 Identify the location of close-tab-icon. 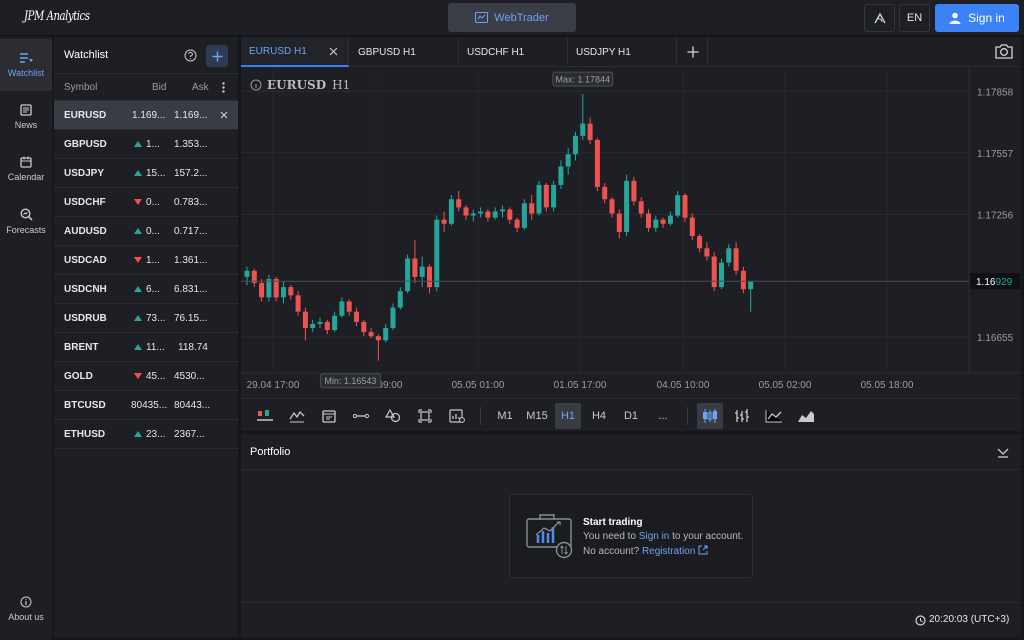
(333, 51).